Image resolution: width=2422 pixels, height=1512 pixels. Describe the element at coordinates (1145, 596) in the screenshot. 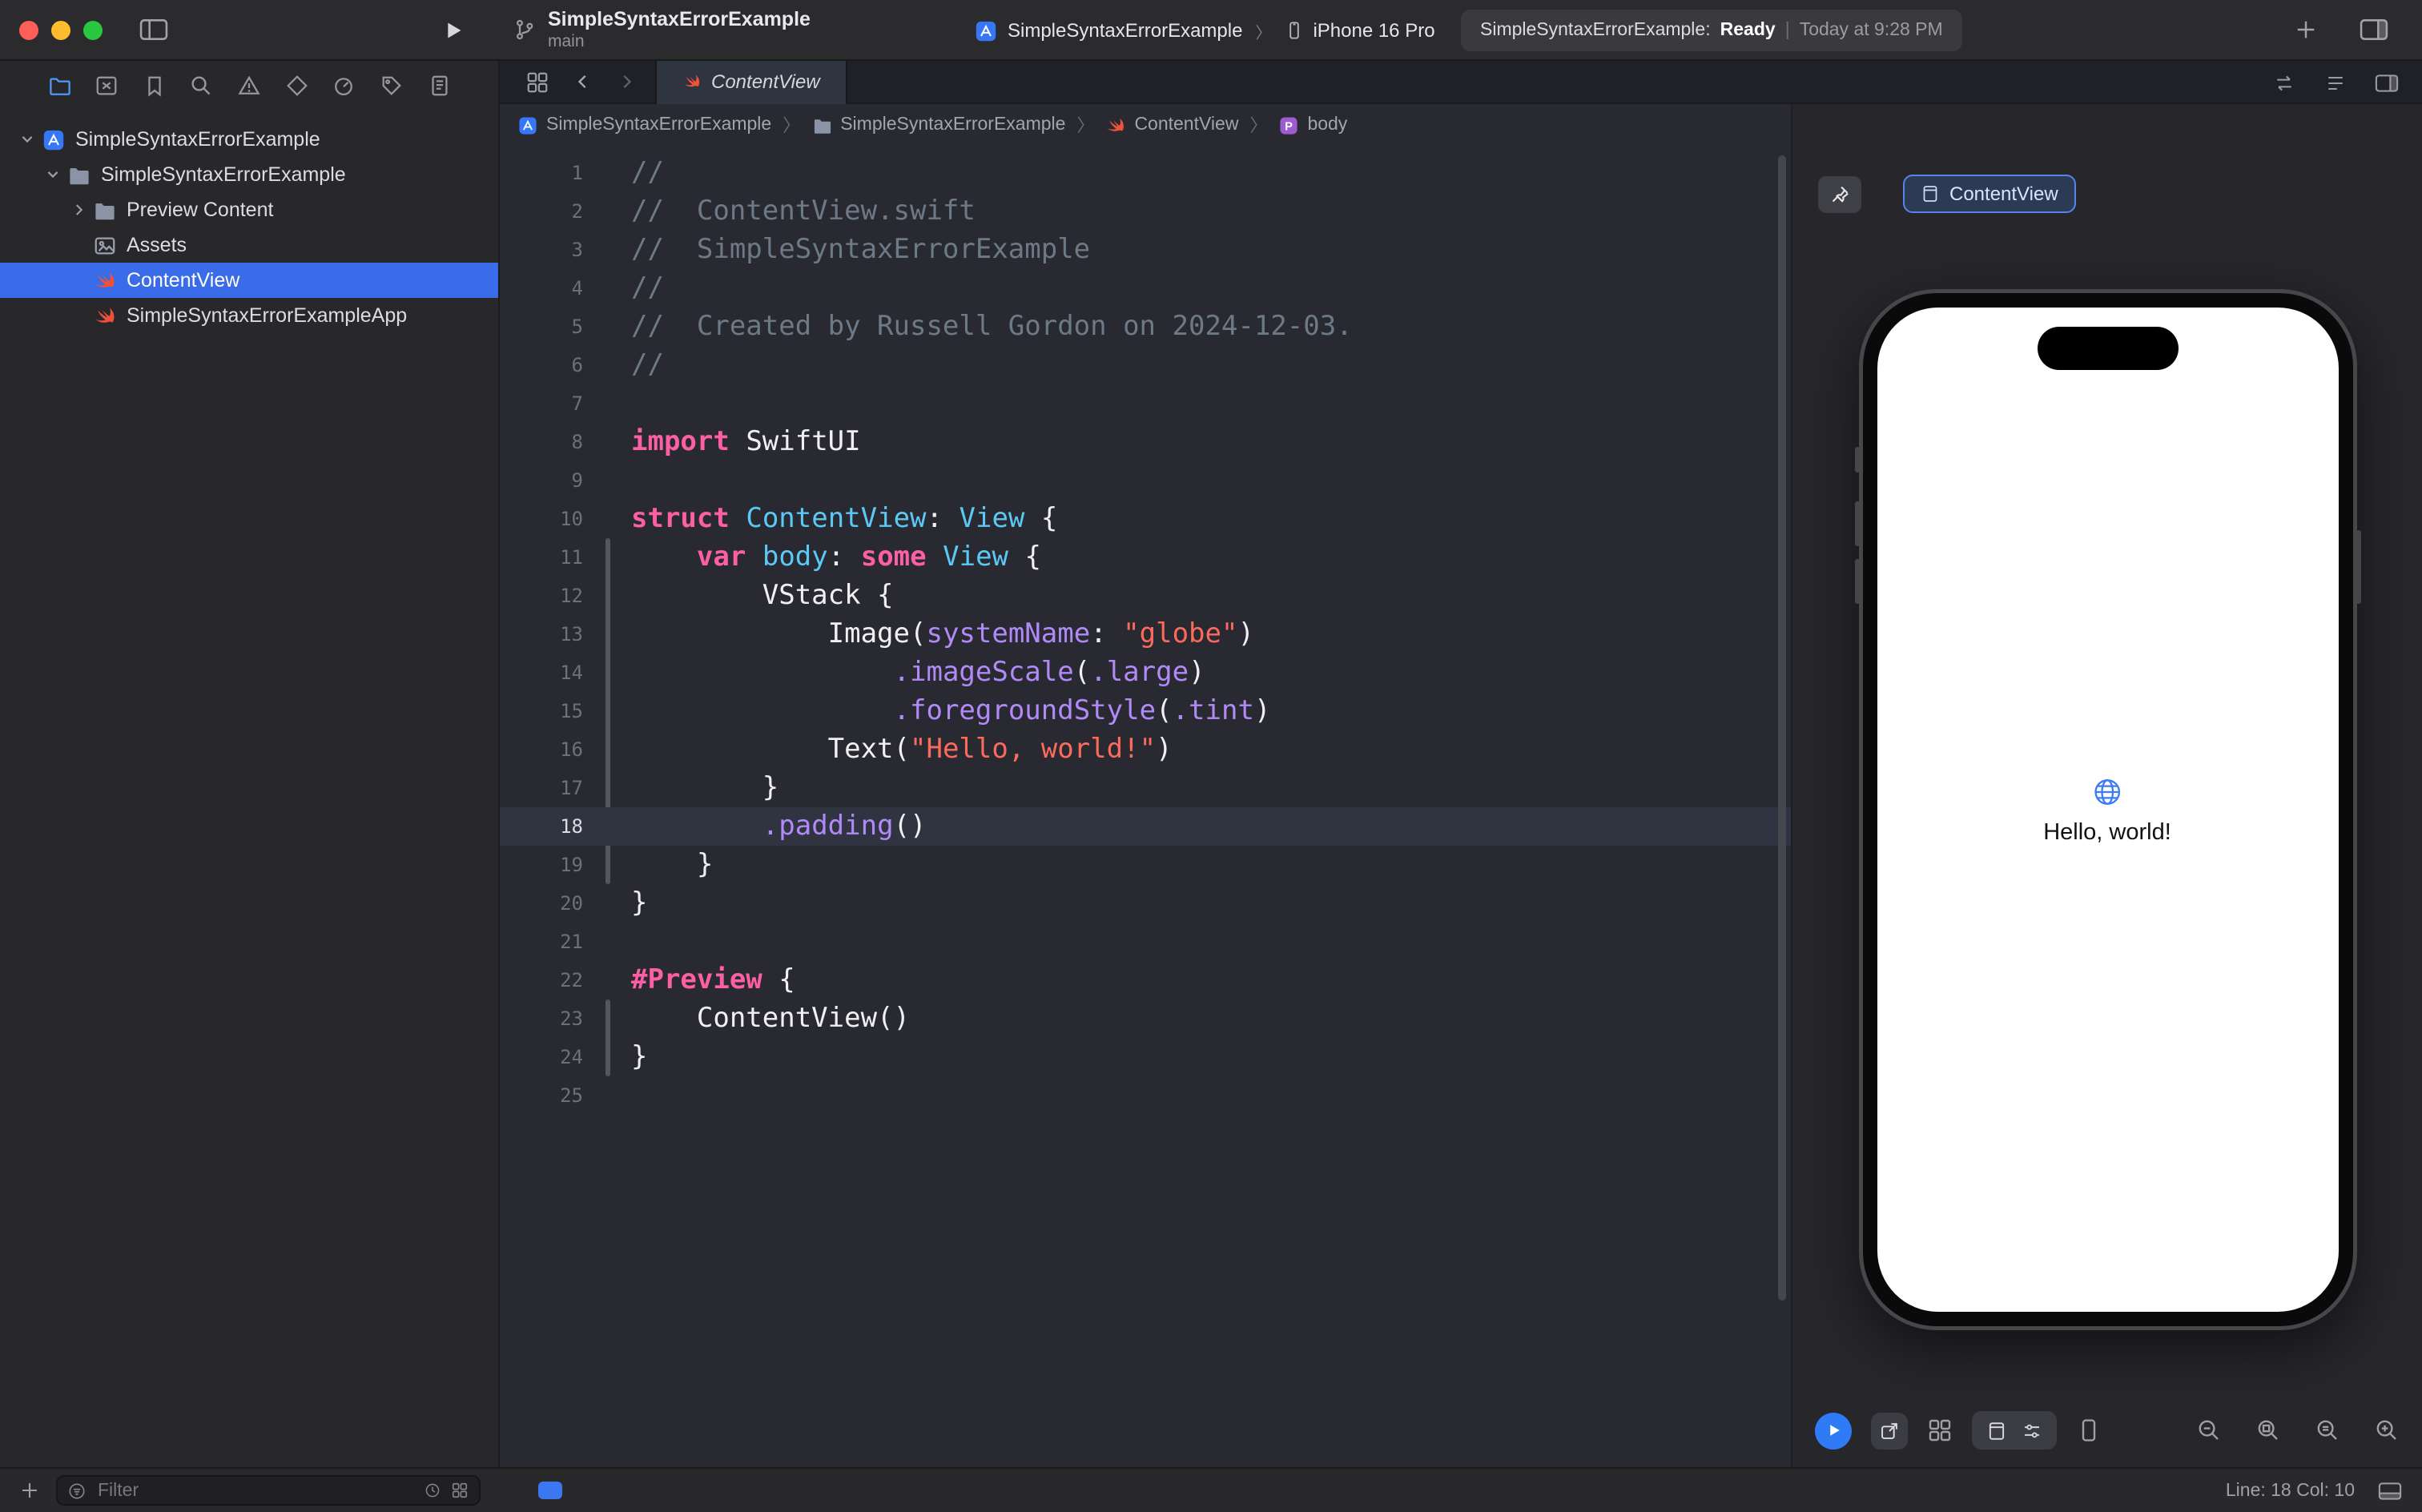

I see `code-line-12: 12 VStack {` at that location.